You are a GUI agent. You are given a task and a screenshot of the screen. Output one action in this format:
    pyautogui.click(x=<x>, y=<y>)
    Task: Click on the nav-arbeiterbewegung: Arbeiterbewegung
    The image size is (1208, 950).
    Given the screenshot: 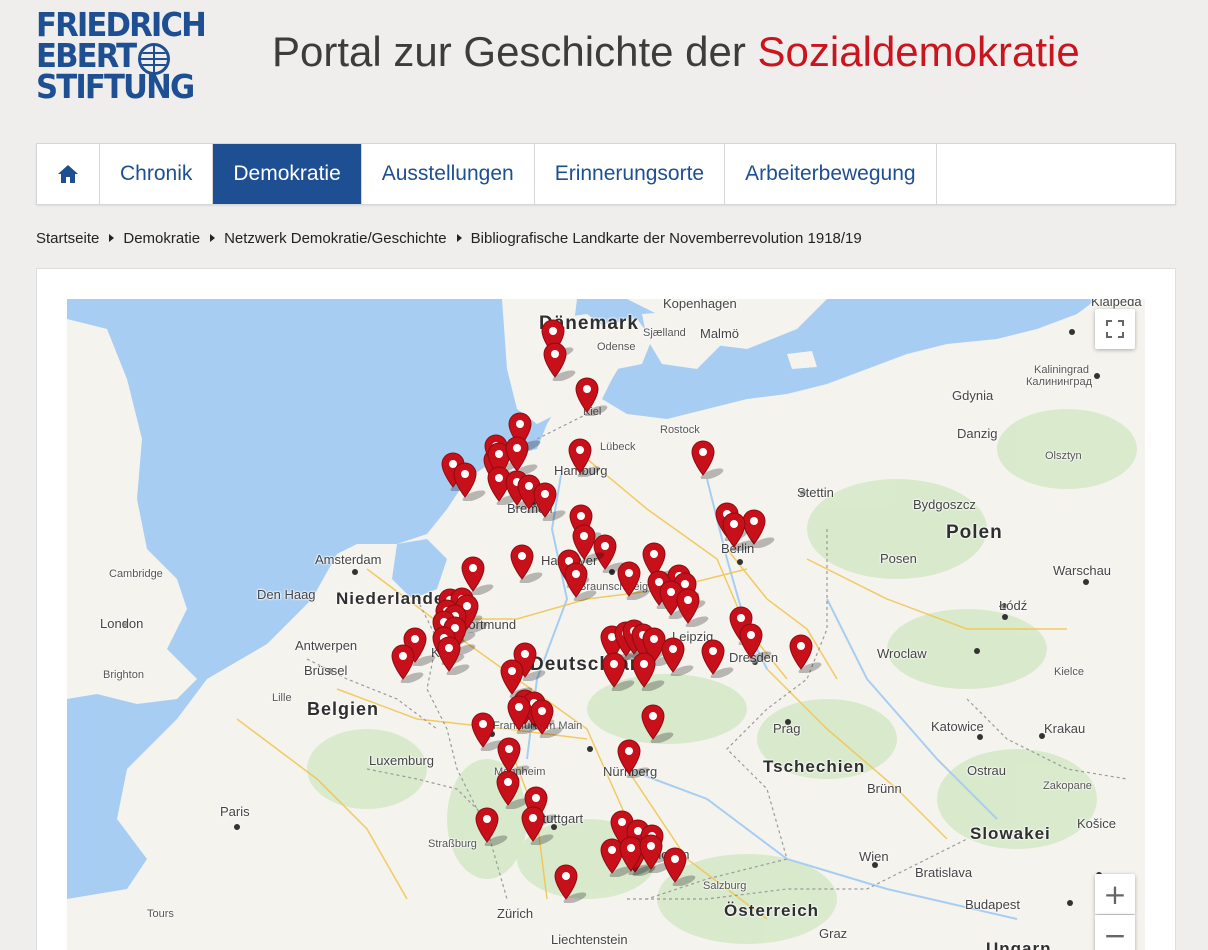 What is the action you would take?
    pyautogui.click(x=831, y=174)
    